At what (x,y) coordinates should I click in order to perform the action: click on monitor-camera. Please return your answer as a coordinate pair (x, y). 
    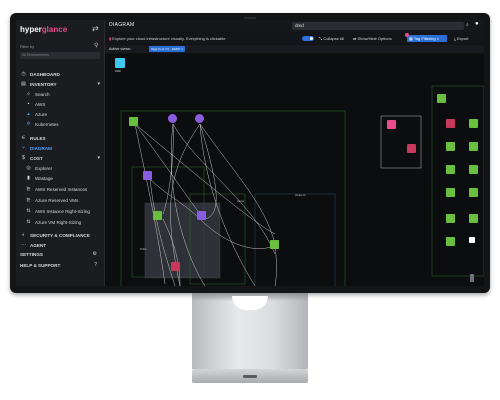
    Looking at the image, I should click on (250, 18).